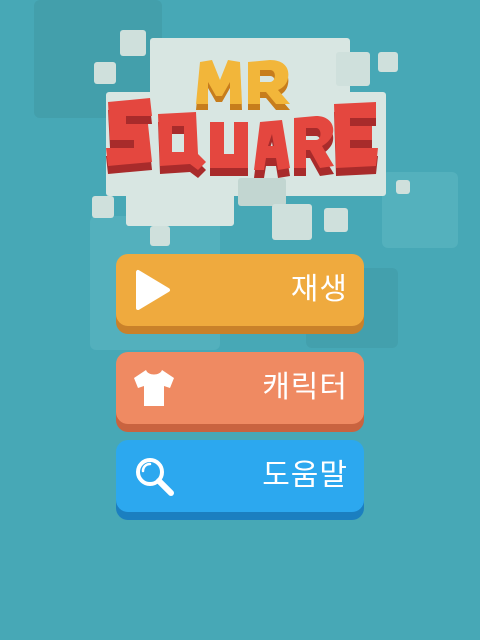  Describe the element at coordinates (154, 388) in the screenshot. I see `t-shirt-icon` at that location.